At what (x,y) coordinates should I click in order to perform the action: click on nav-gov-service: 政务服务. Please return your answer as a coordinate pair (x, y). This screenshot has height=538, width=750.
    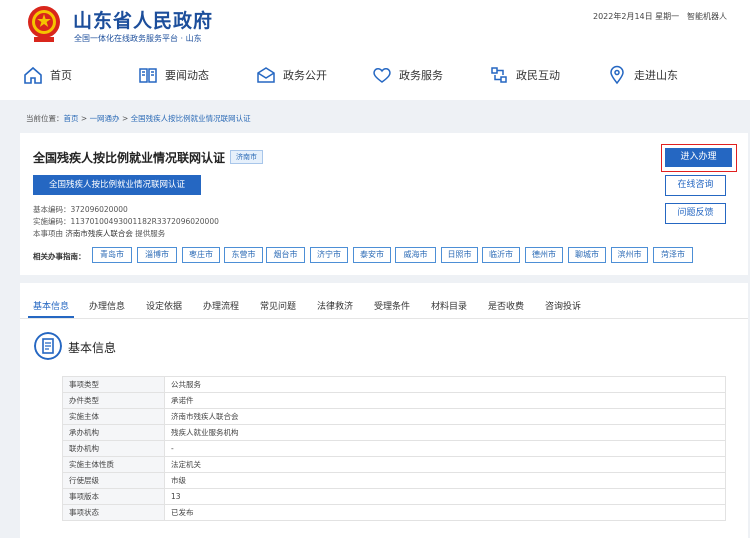
    Looking at the image, I should click on (407, 75).